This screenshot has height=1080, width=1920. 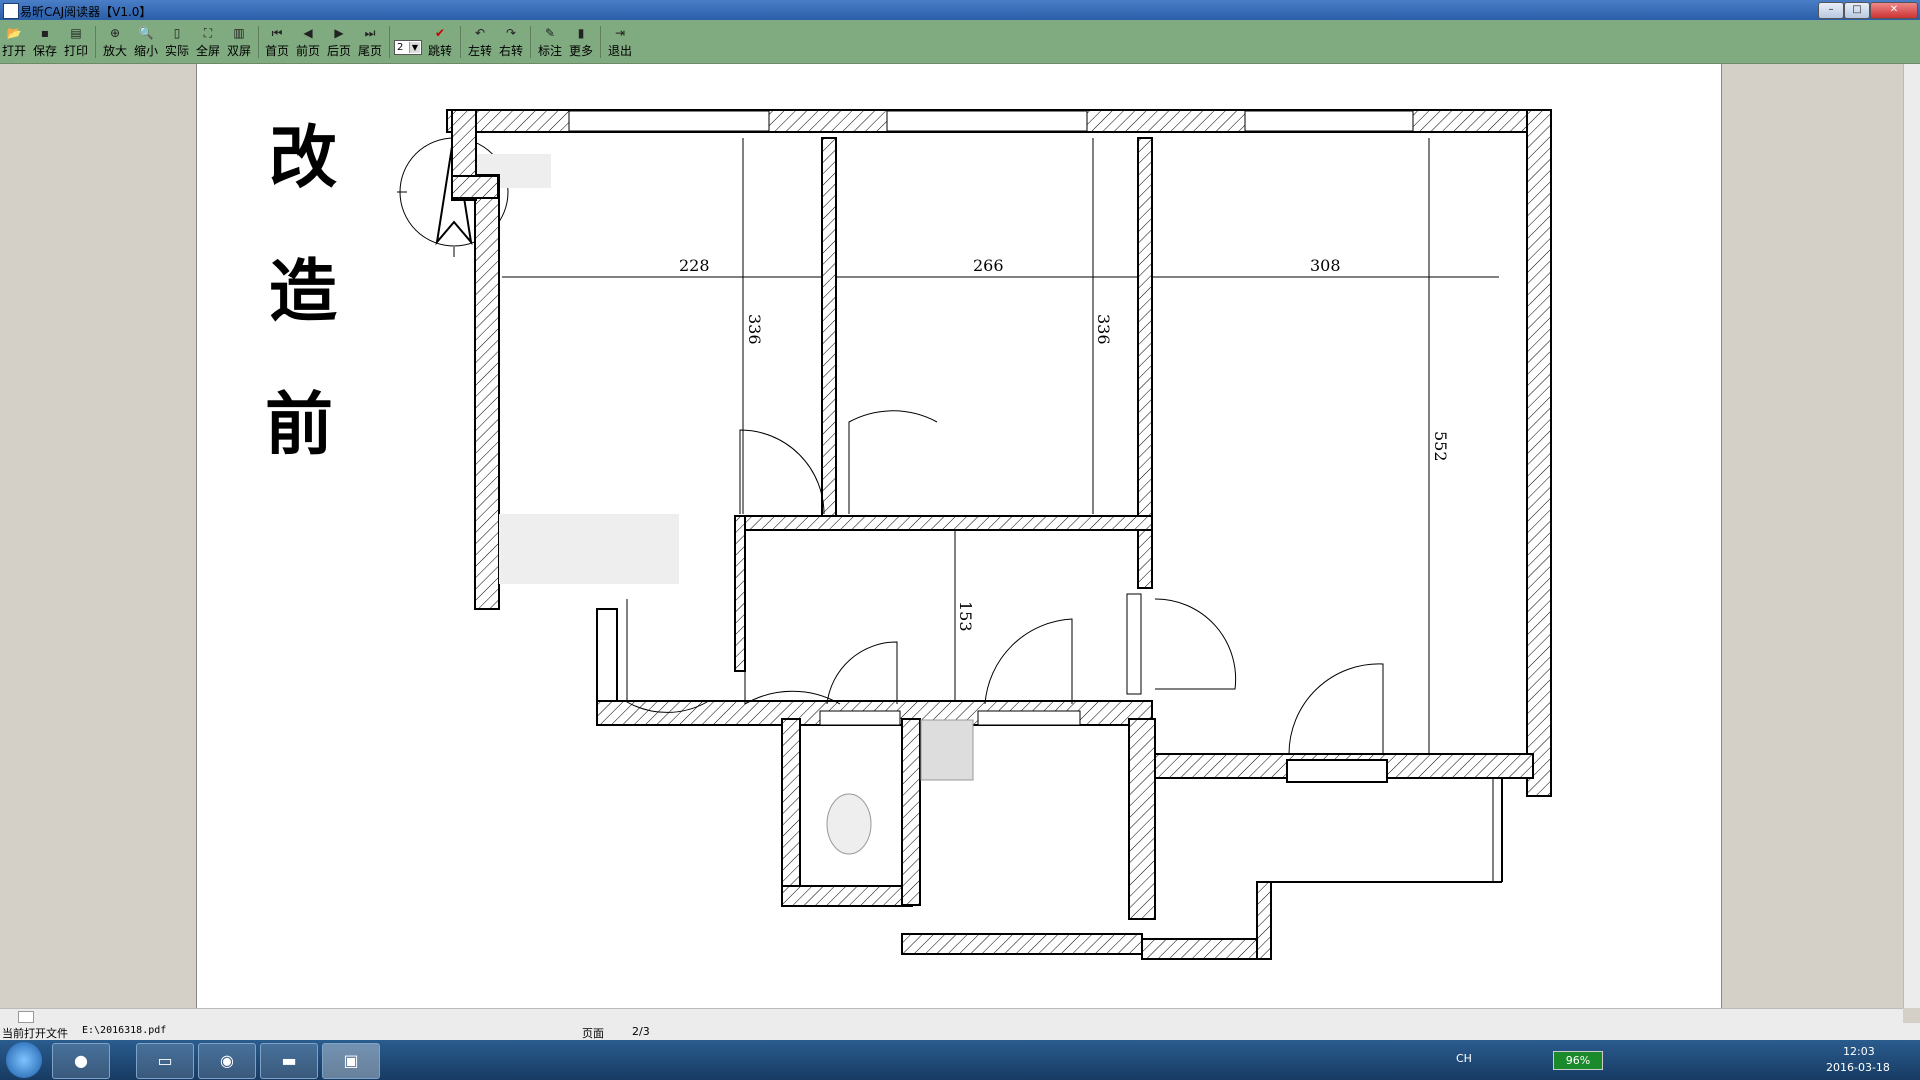 I want to click on page-select: 2 ▼, so click(x=408, y=47).